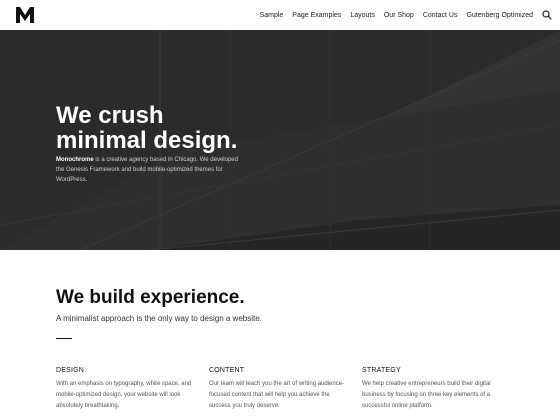  What do you see at coordinates (362, 15) in the screenshot?
I see `nav-item-layouts: Layouts` at bounding box center [362, 15].